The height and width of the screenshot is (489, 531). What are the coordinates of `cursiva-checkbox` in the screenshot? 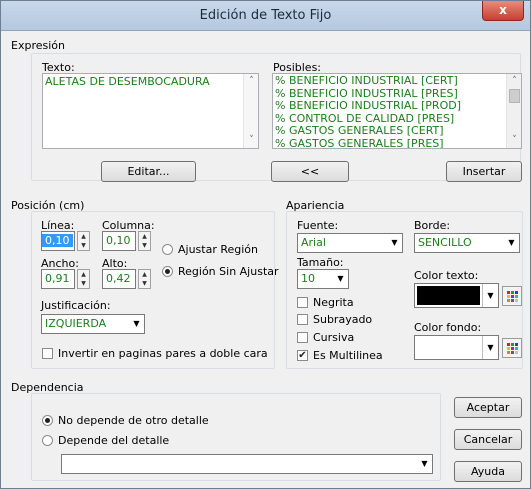 It's located at (302, 337).